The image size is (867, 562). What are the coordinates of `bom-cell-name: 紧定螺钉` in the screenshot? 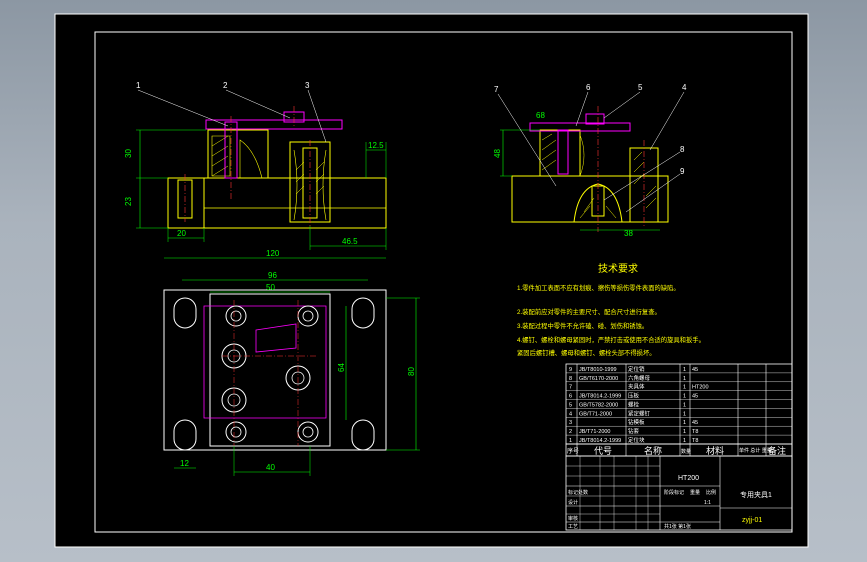 It's located at (639, 413).